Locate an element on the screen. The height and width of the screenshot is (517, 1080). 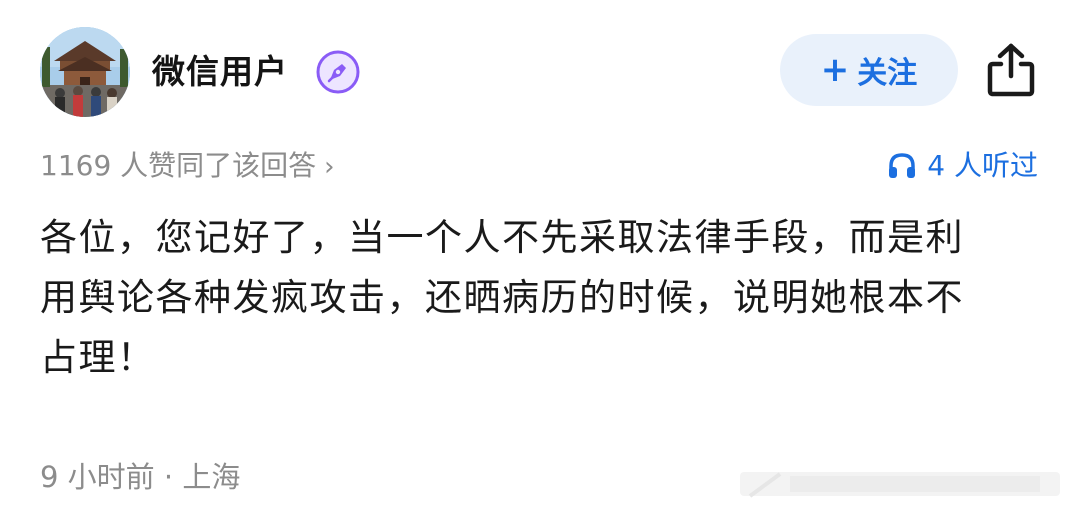
content-line: 用舆论各种发疯攻击，还晒病历的时候，说明她根本不 is located at coordinates (502, 297).